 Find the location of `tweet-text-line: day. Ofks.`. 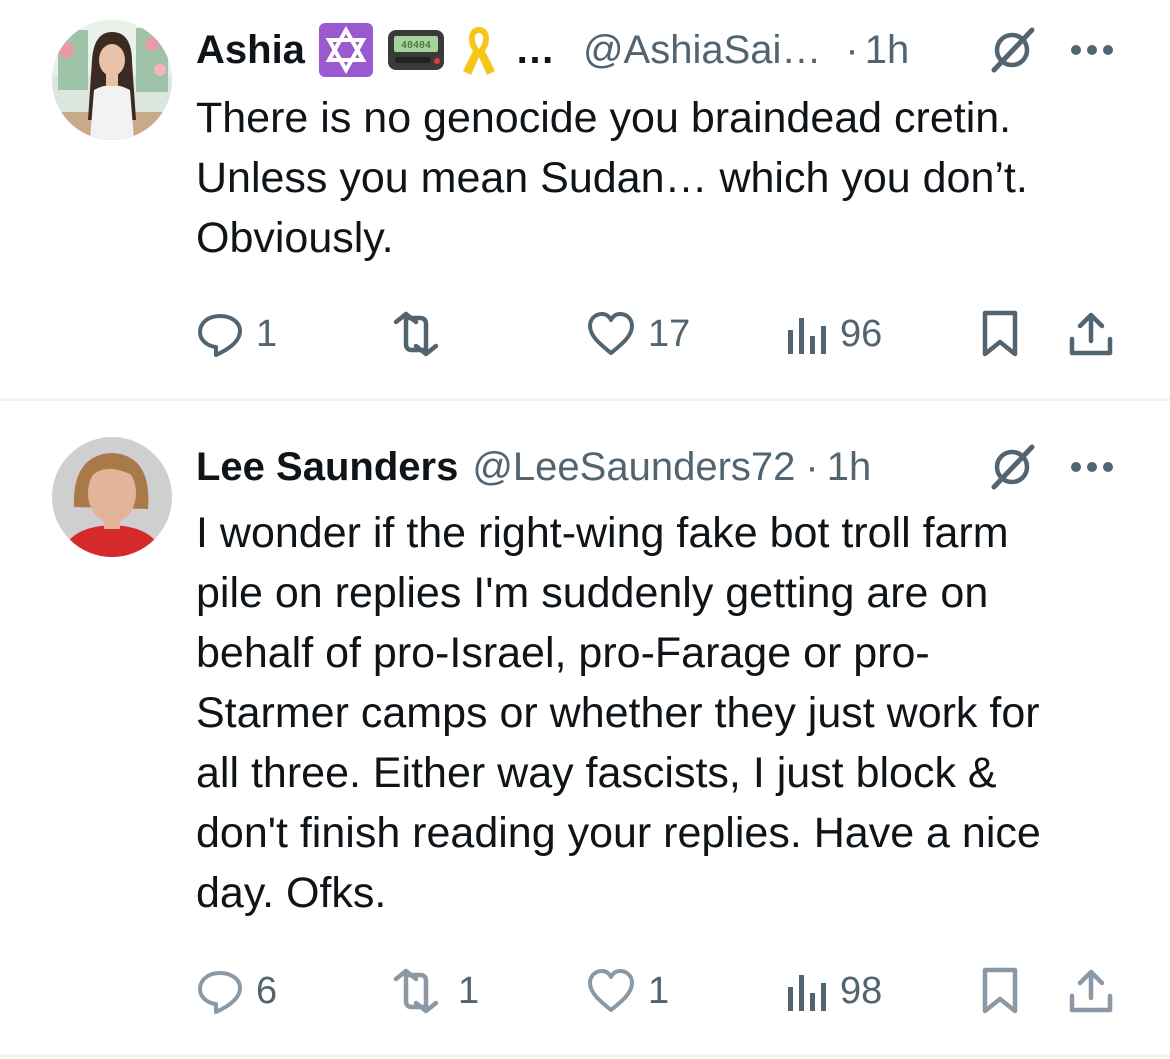

tweet-text-line: day. Ofks. is located at coordinates (291, 893).